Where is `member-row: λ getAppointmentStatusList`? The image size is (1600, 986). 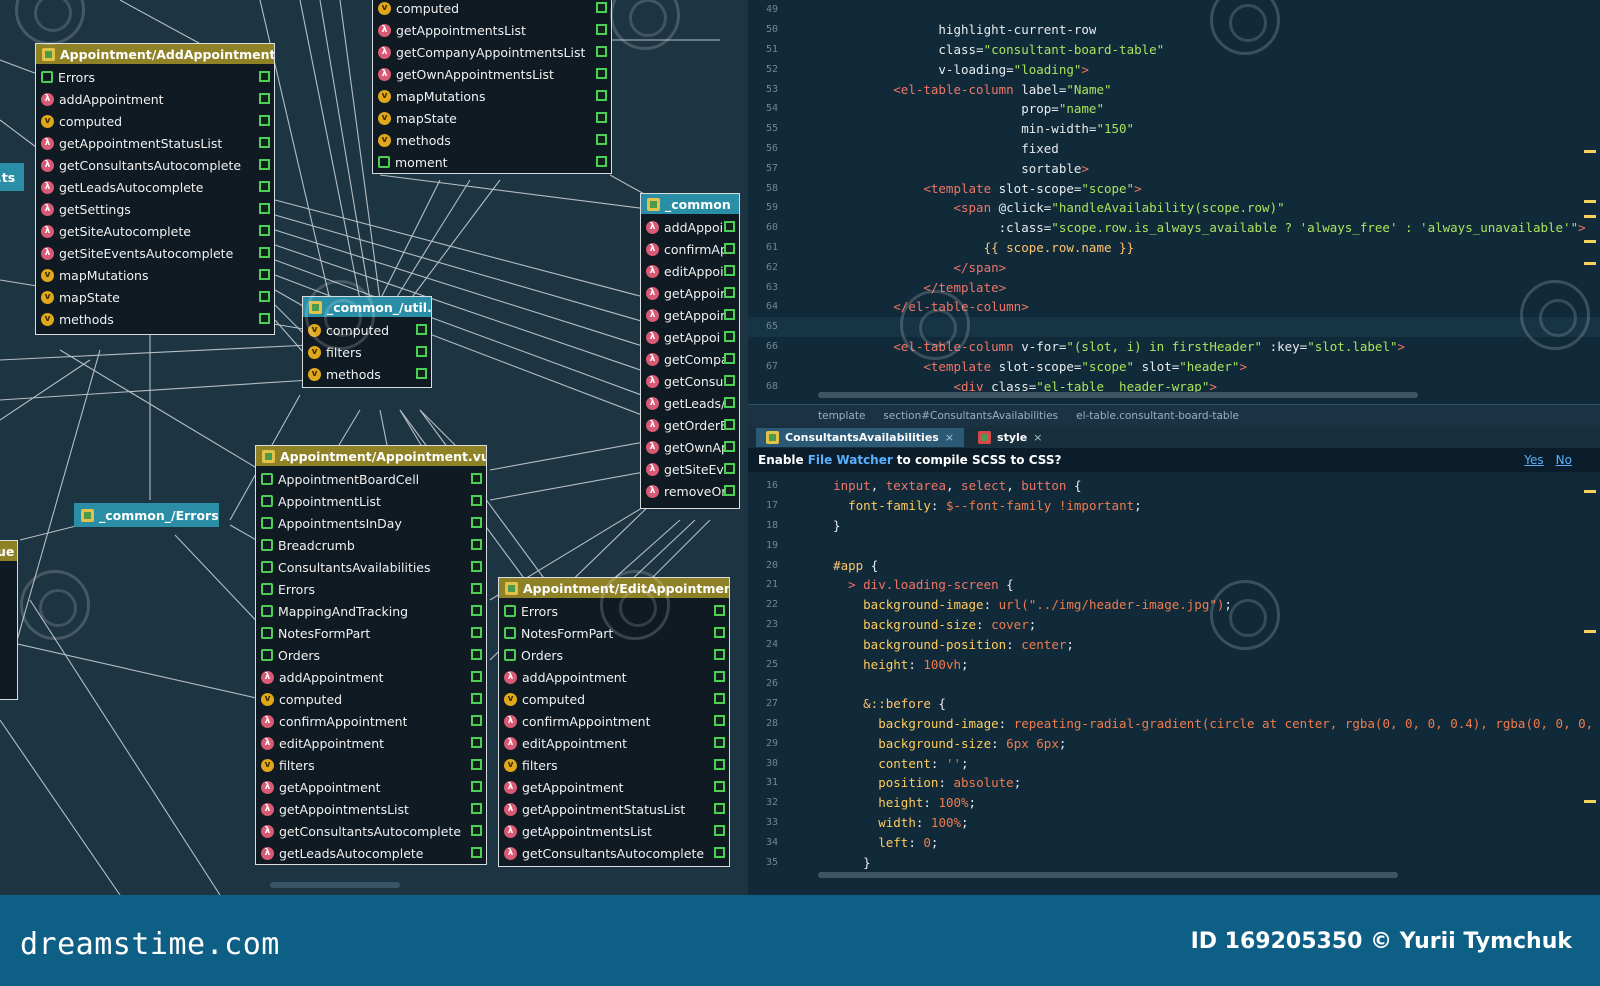
member-row: λ getAppointmentStatusList is located at coordinates (155, 143).